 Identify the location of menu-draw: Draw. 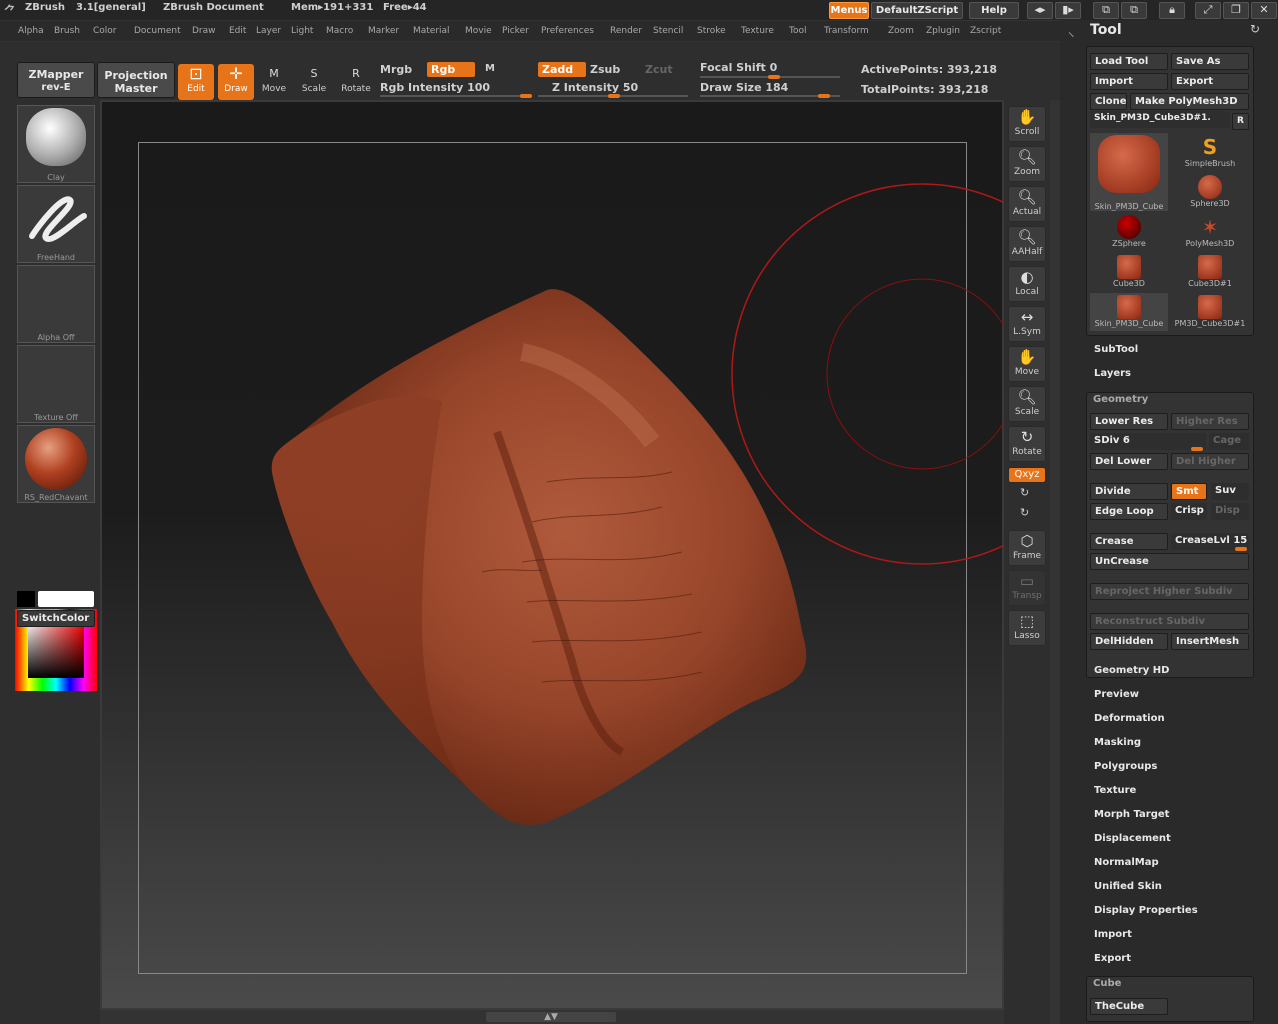
(204, 31).